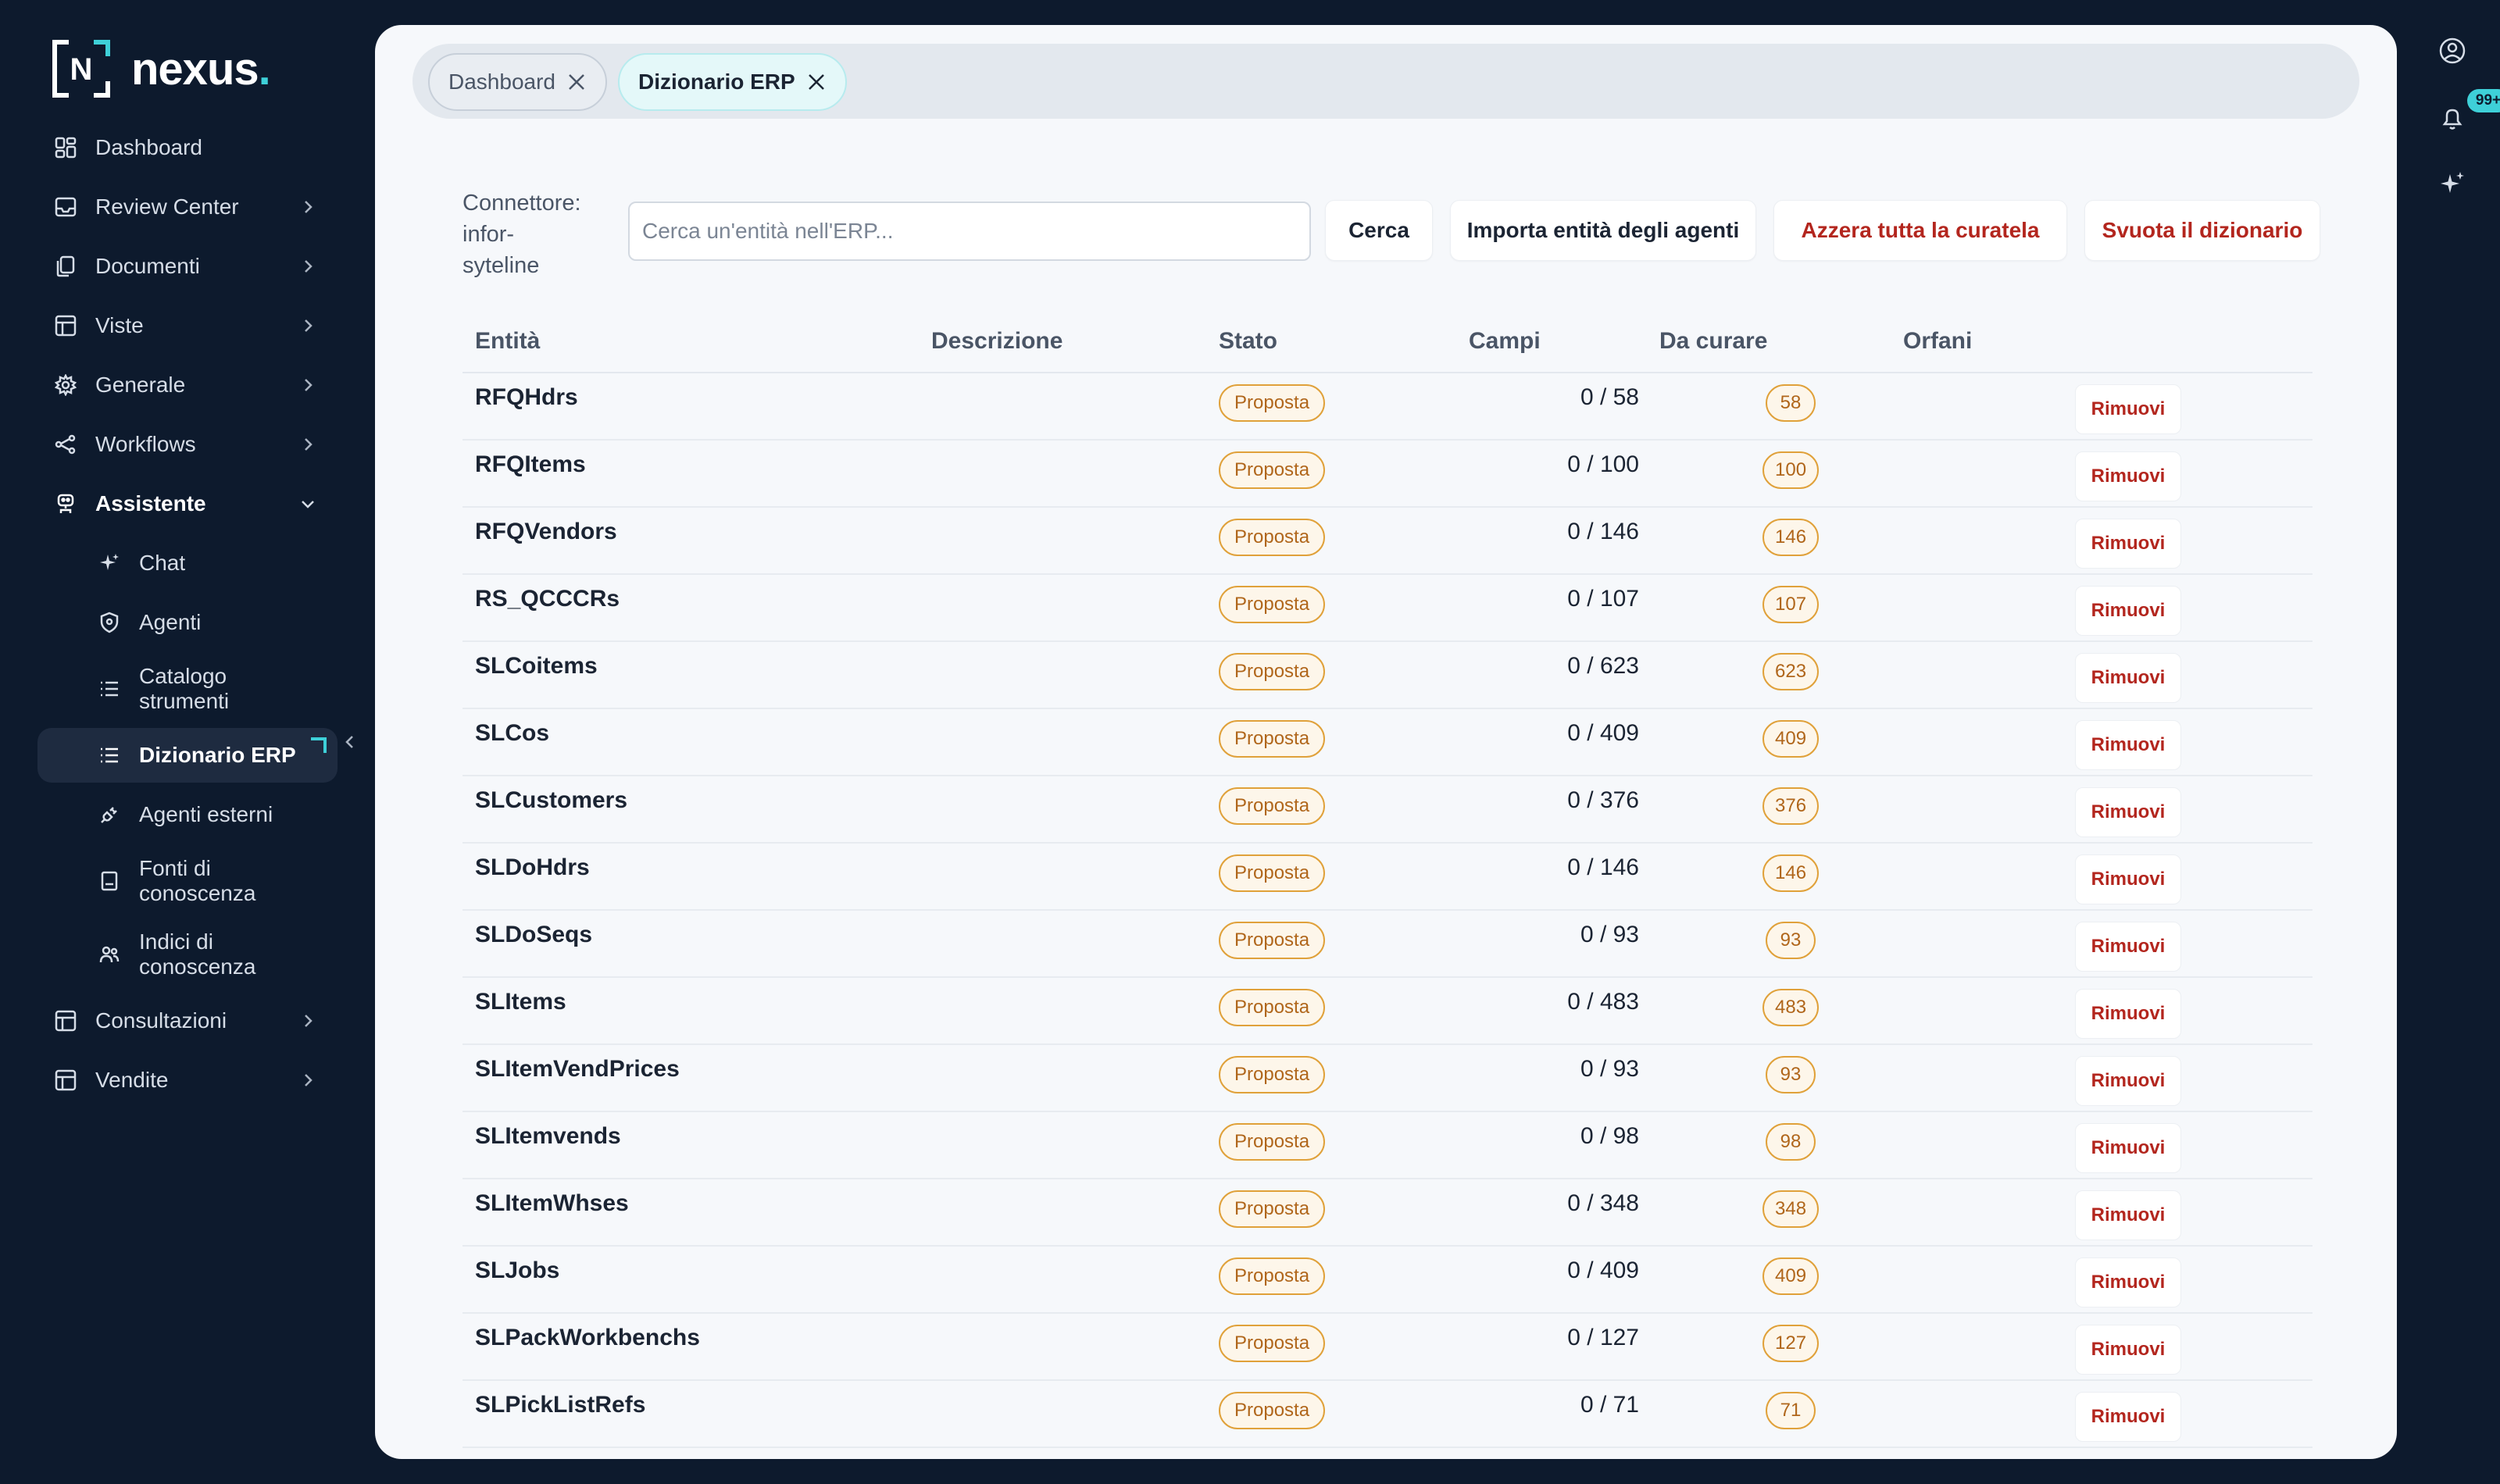 Image resolution: width=2500 pixels, height=1484 pixels. I want to click on nav-item-fonti-di-conoscenza: Fonti di conoscenza, so click(188, 881).